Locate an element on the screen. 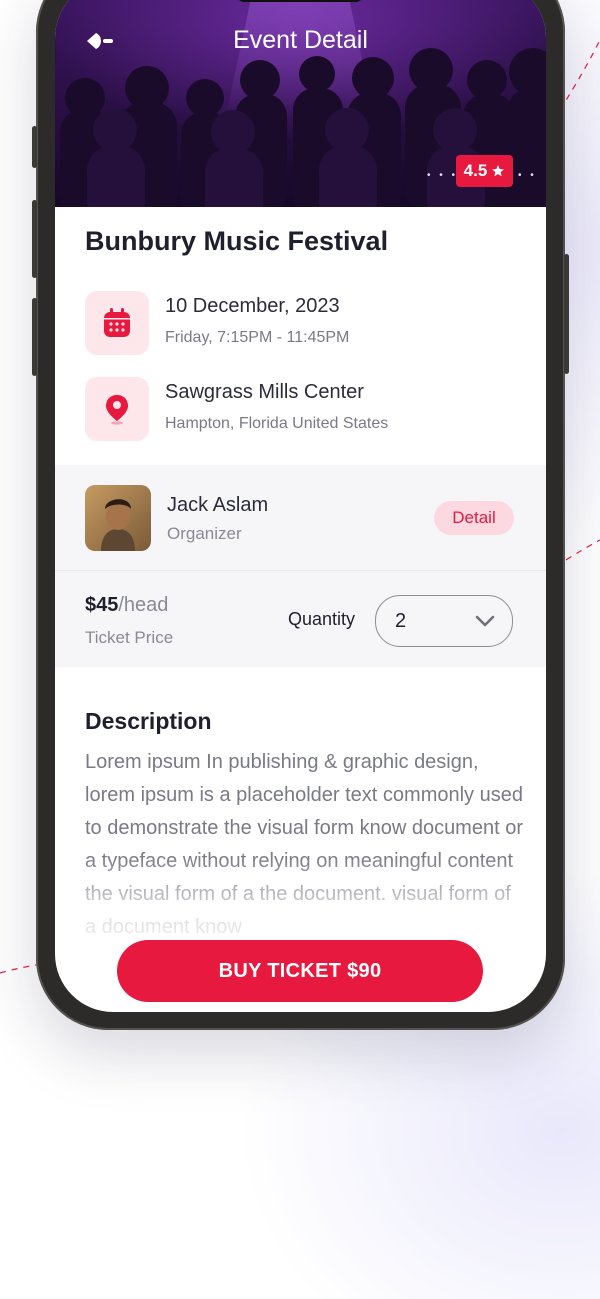 This screenshot has height=1299, width=600. calendar-icon-box is located at coordinates (117, 323).